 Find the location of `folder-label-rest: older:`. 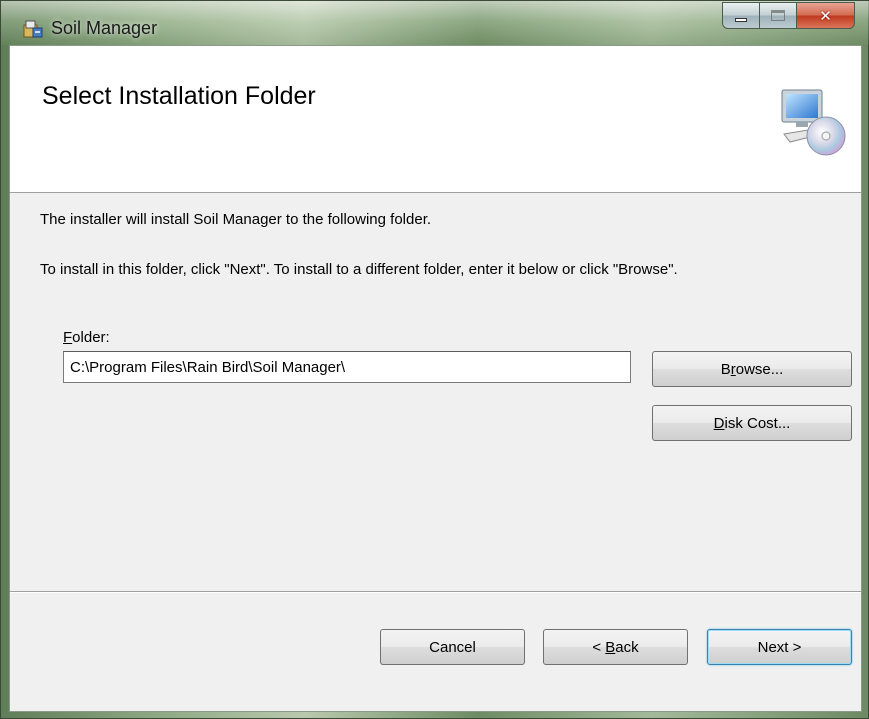

folder-label-rest: older: is located at coordinates (91, 337).